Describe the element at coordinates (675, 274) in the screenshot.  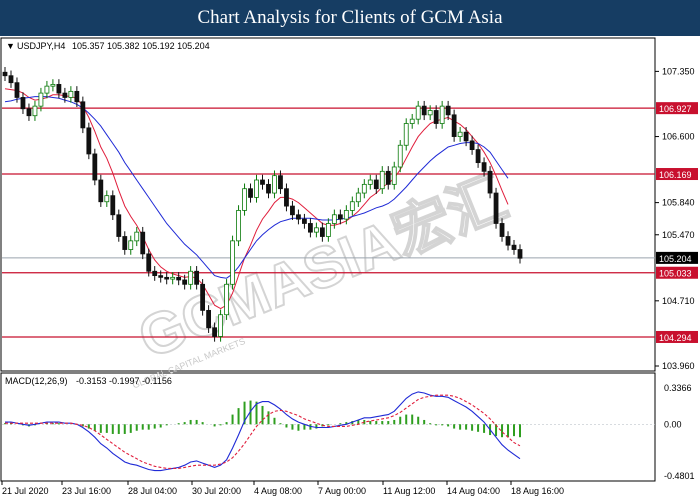
I see `level-label-2: 105.033` at that location.